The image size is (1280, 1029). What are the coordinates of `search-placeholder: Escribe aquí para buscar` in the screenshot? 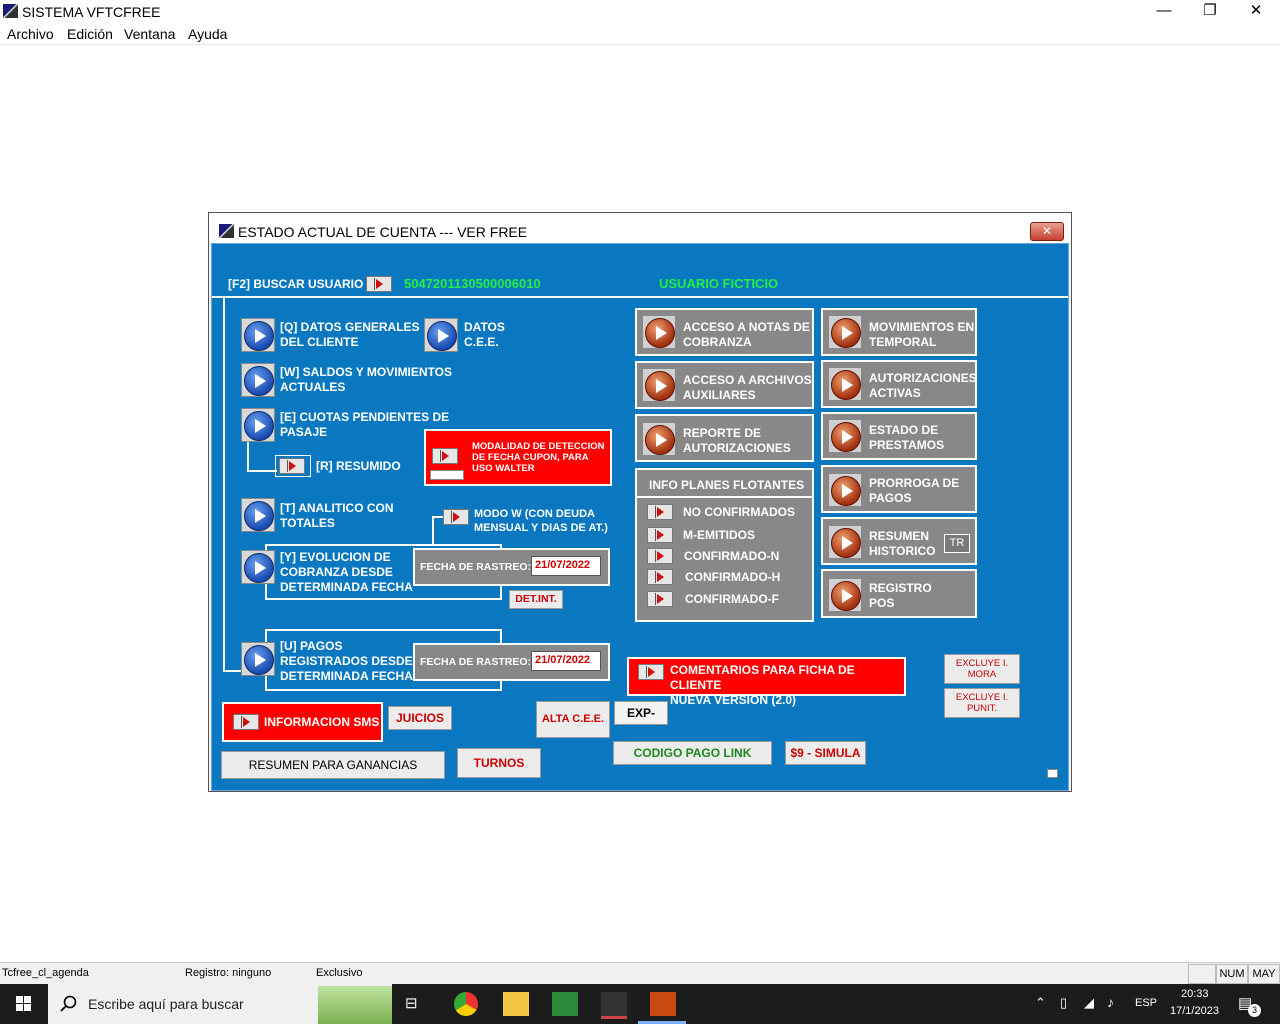 It's located at (166, 1004).